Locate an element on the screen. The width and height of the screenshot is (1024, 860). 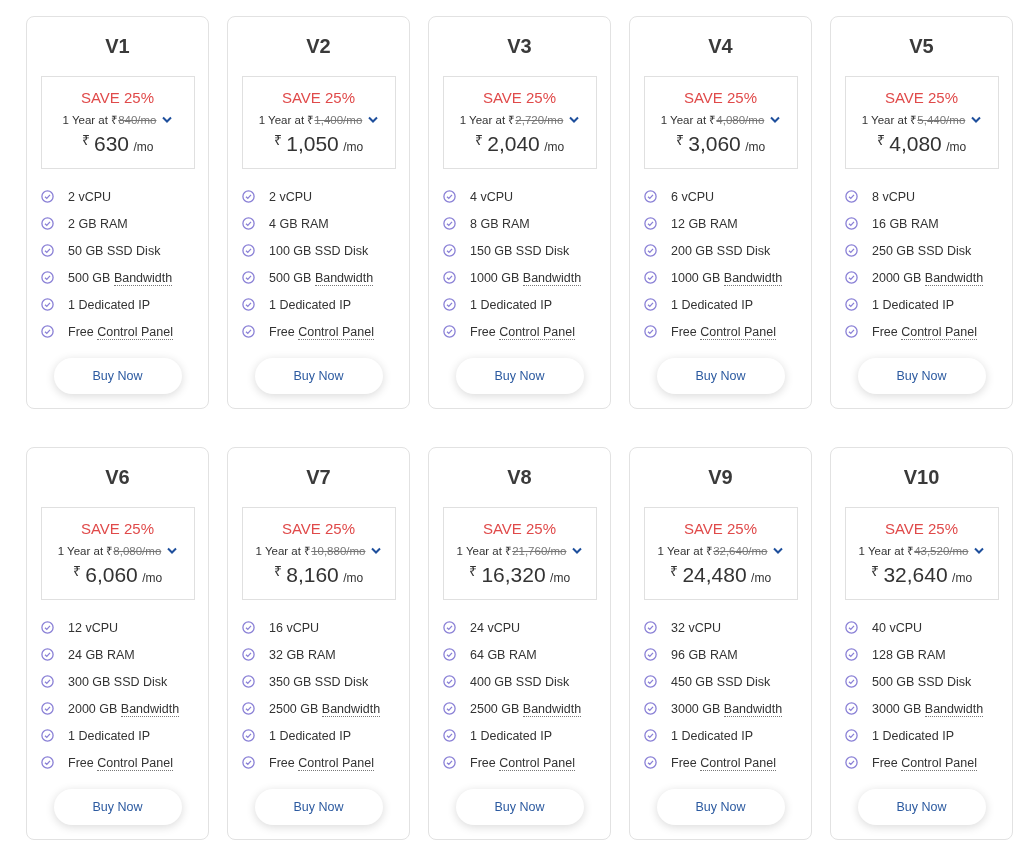
billing-term: 1 Year at ₹4,080/mo is located at coordinates (712, 119).